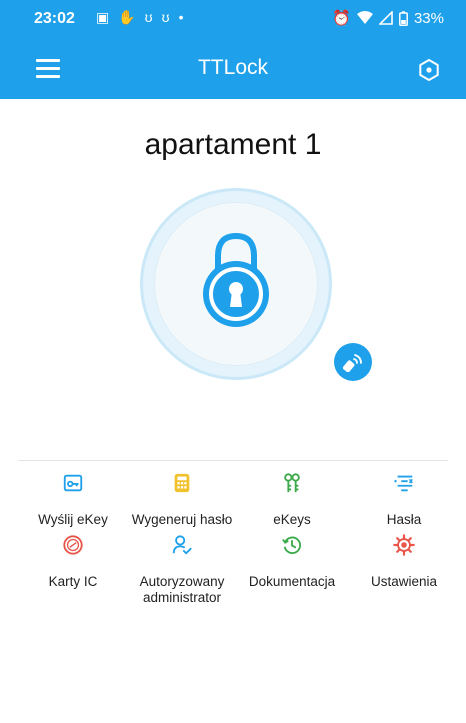 Image resolution: width=466 pixels, height=723 pixels. Describe the element at coordinates (292, 562) in the screenshot. I see `menu-item-records: Dokumentacja` at that location.